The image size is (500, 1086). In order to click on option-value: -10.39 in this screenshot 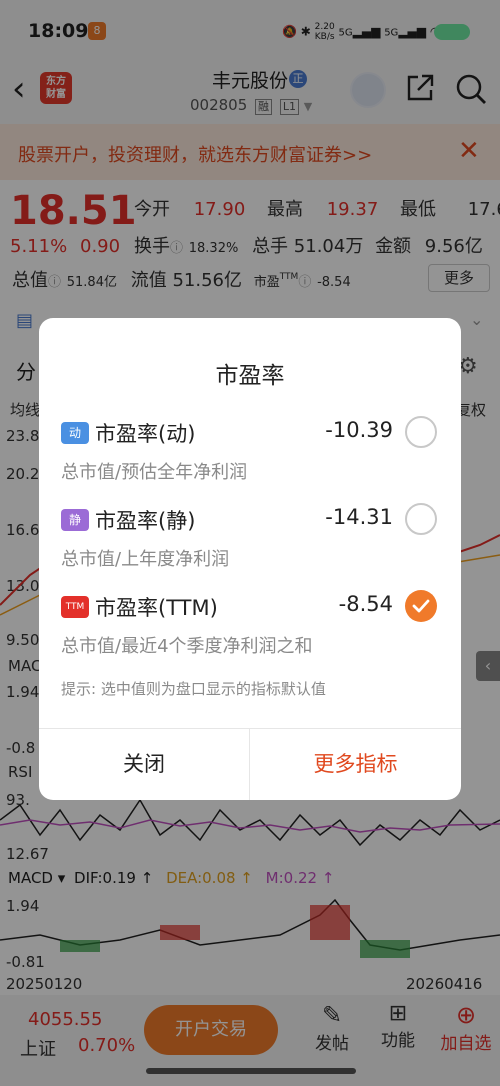, I will do `click(359, 430)`.